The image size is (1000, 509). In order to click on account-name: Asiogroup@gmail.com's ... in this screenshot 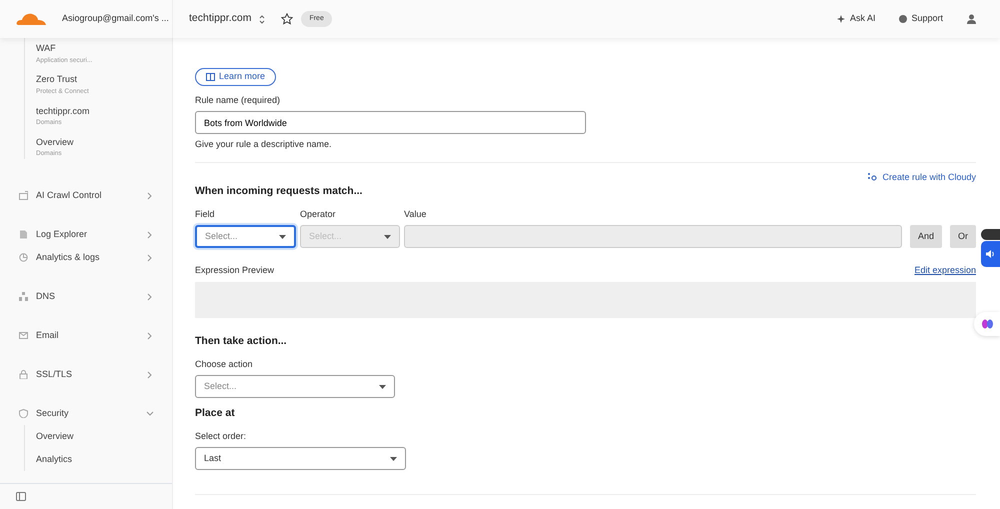, I will do `click(115, 19)`.